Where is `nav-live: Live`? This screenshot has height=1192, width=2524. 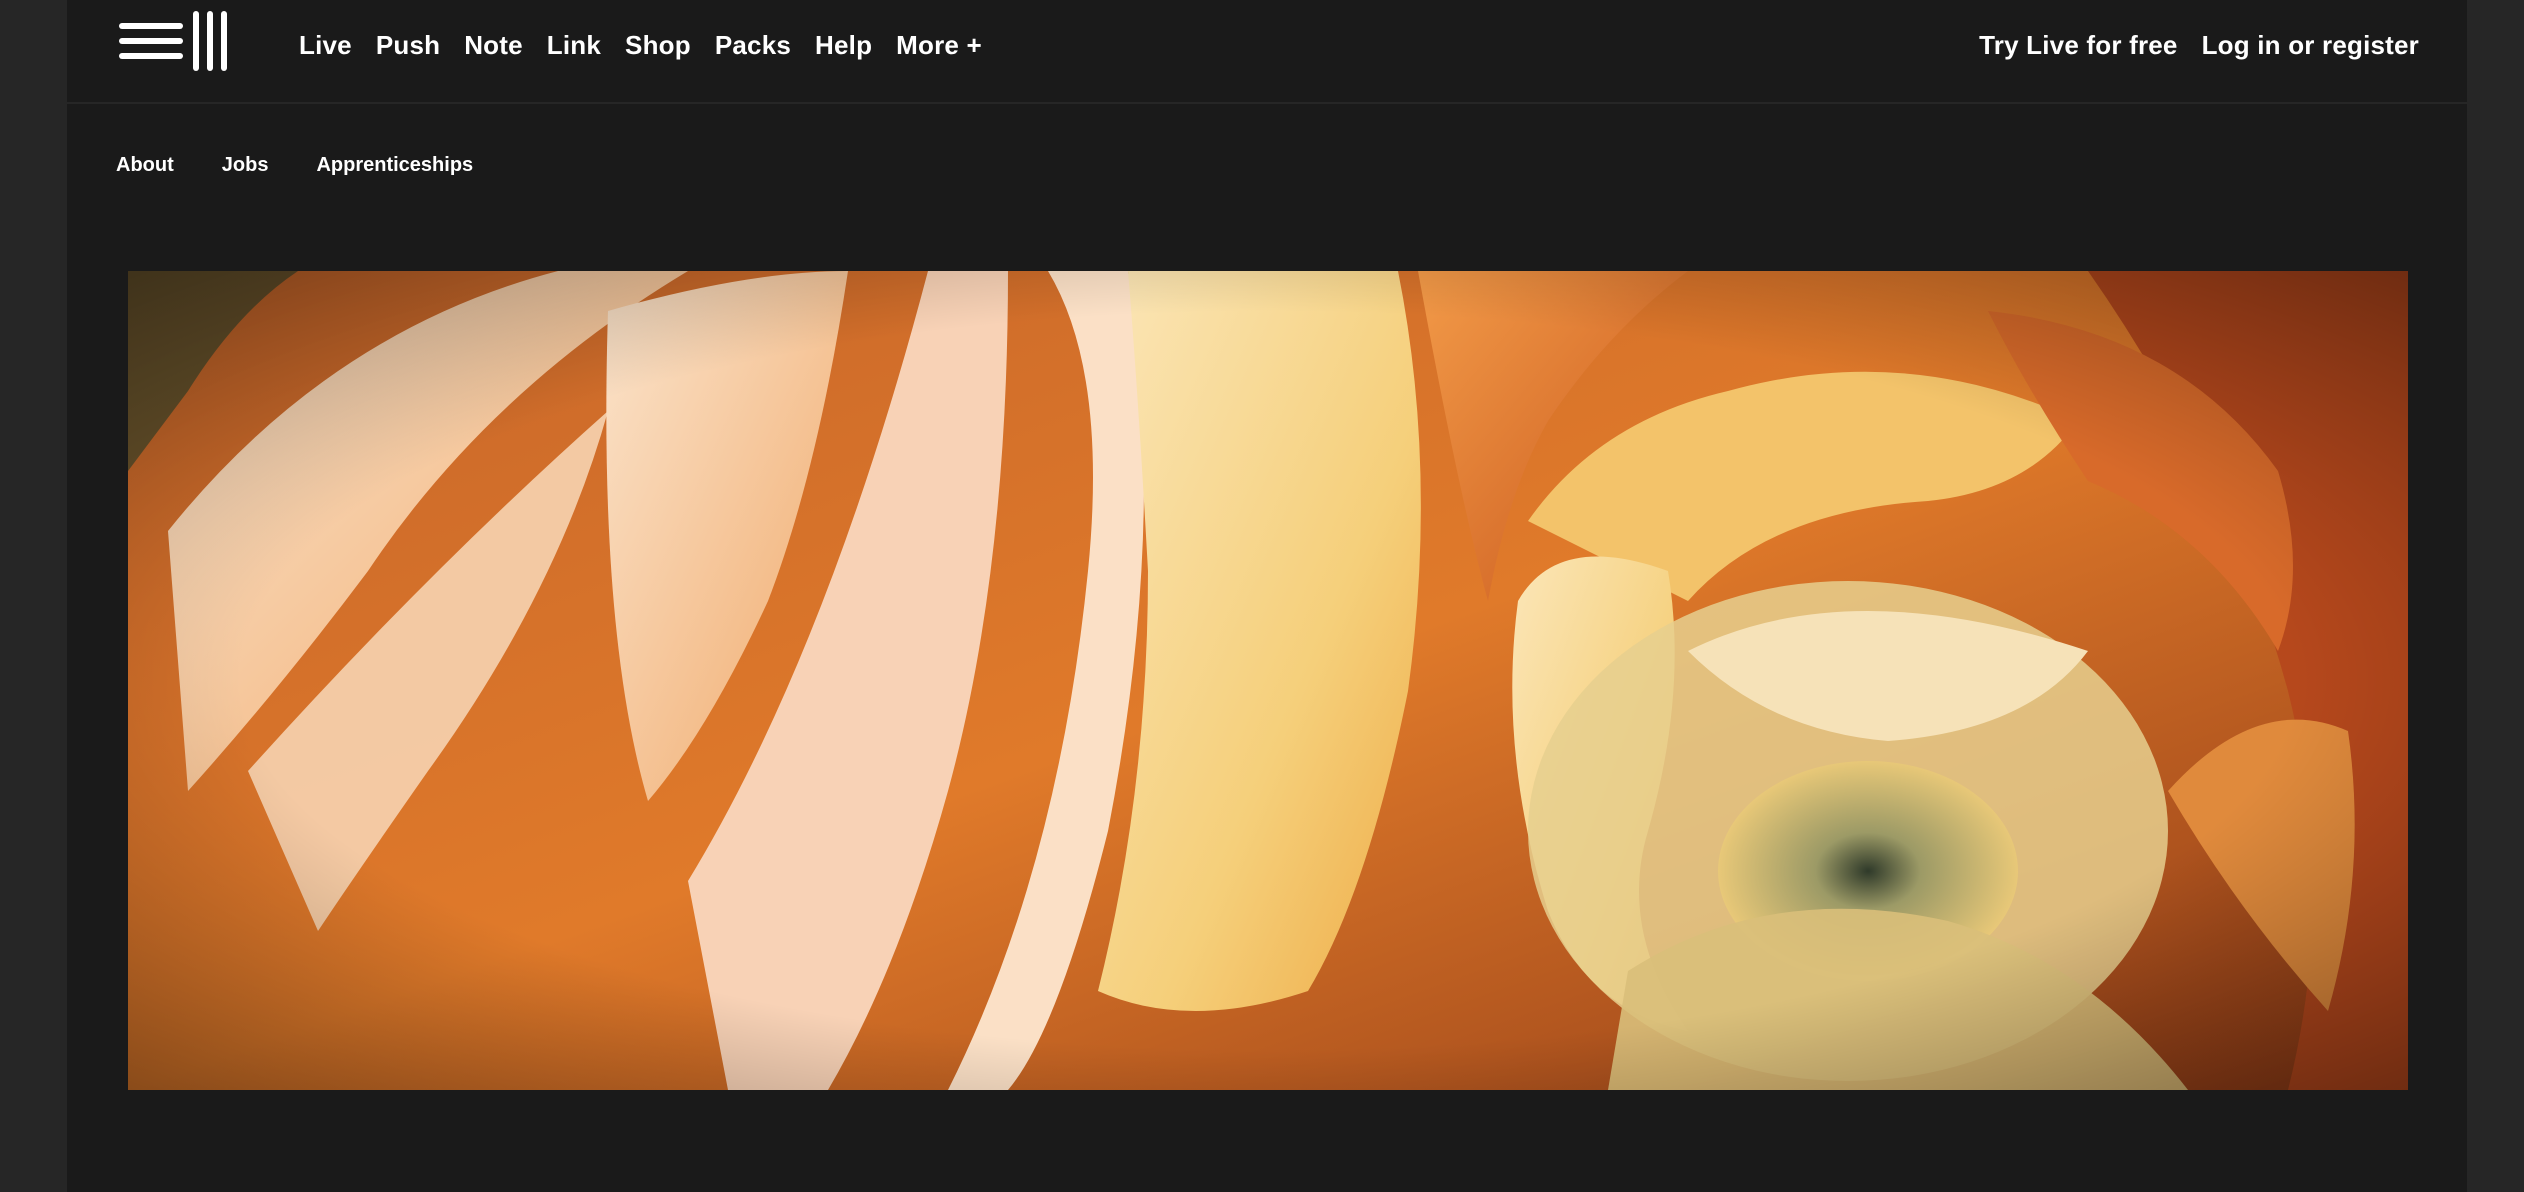 nav-live: Live is located at coordinates (325, 45).